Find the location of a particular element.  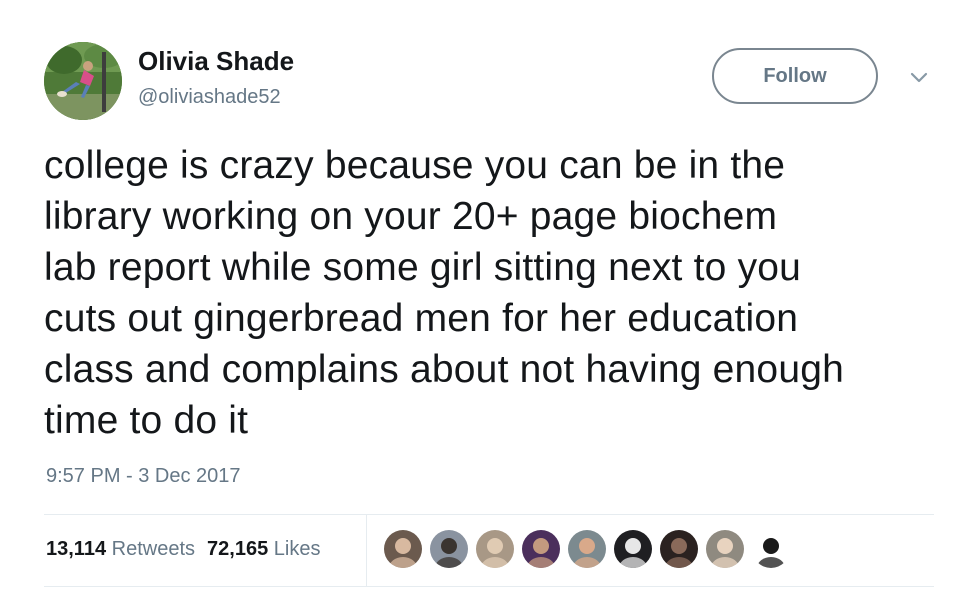

tweet-text-line: time to do it is located at coordinates (146, 420).